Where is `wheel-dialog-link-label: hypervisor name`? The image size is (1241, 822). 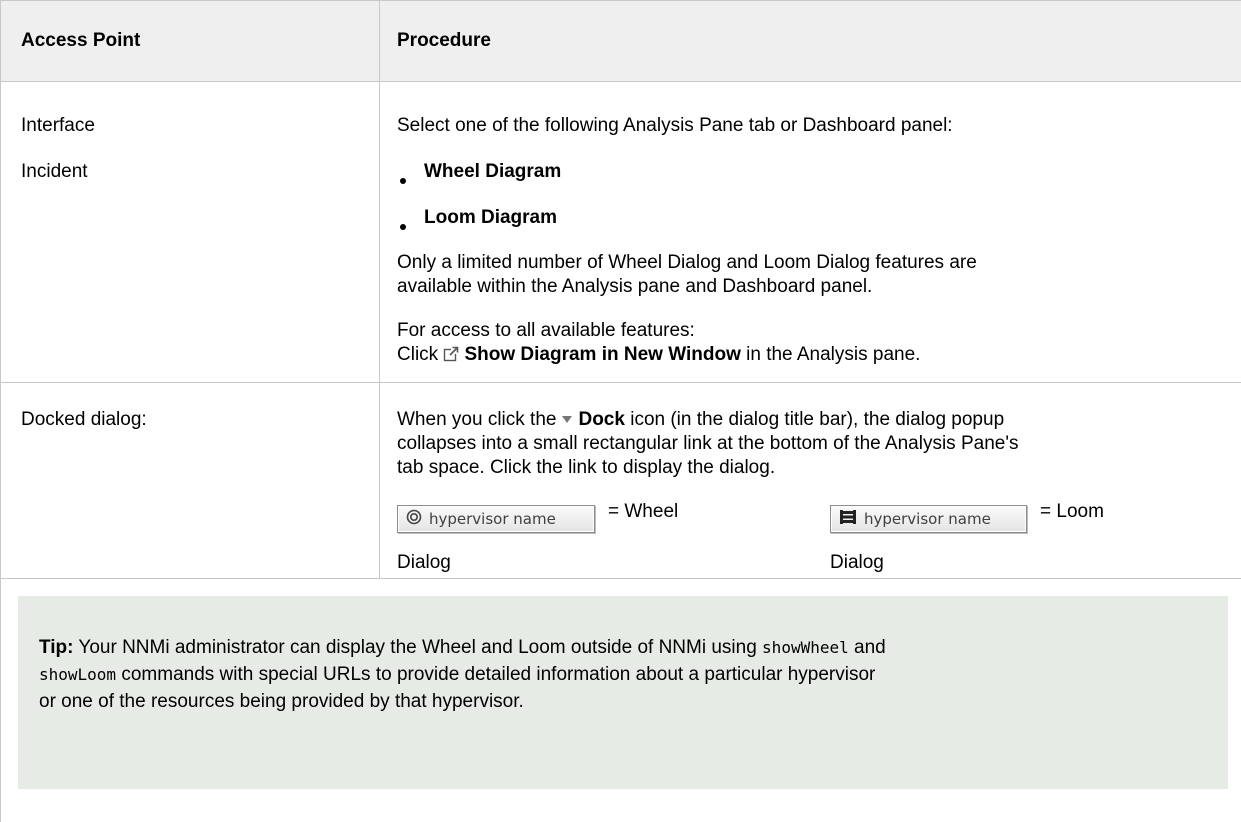
wheel-dialog-link-label: hypervisor name is located at coordinates (492, 519).